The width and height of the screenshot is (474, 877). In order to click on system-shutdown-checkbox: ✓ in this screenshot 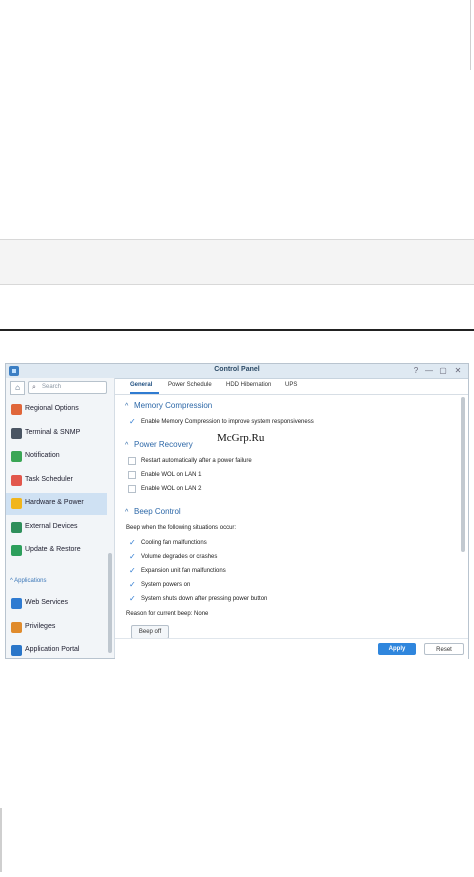, I will do `click(132, 599)`.